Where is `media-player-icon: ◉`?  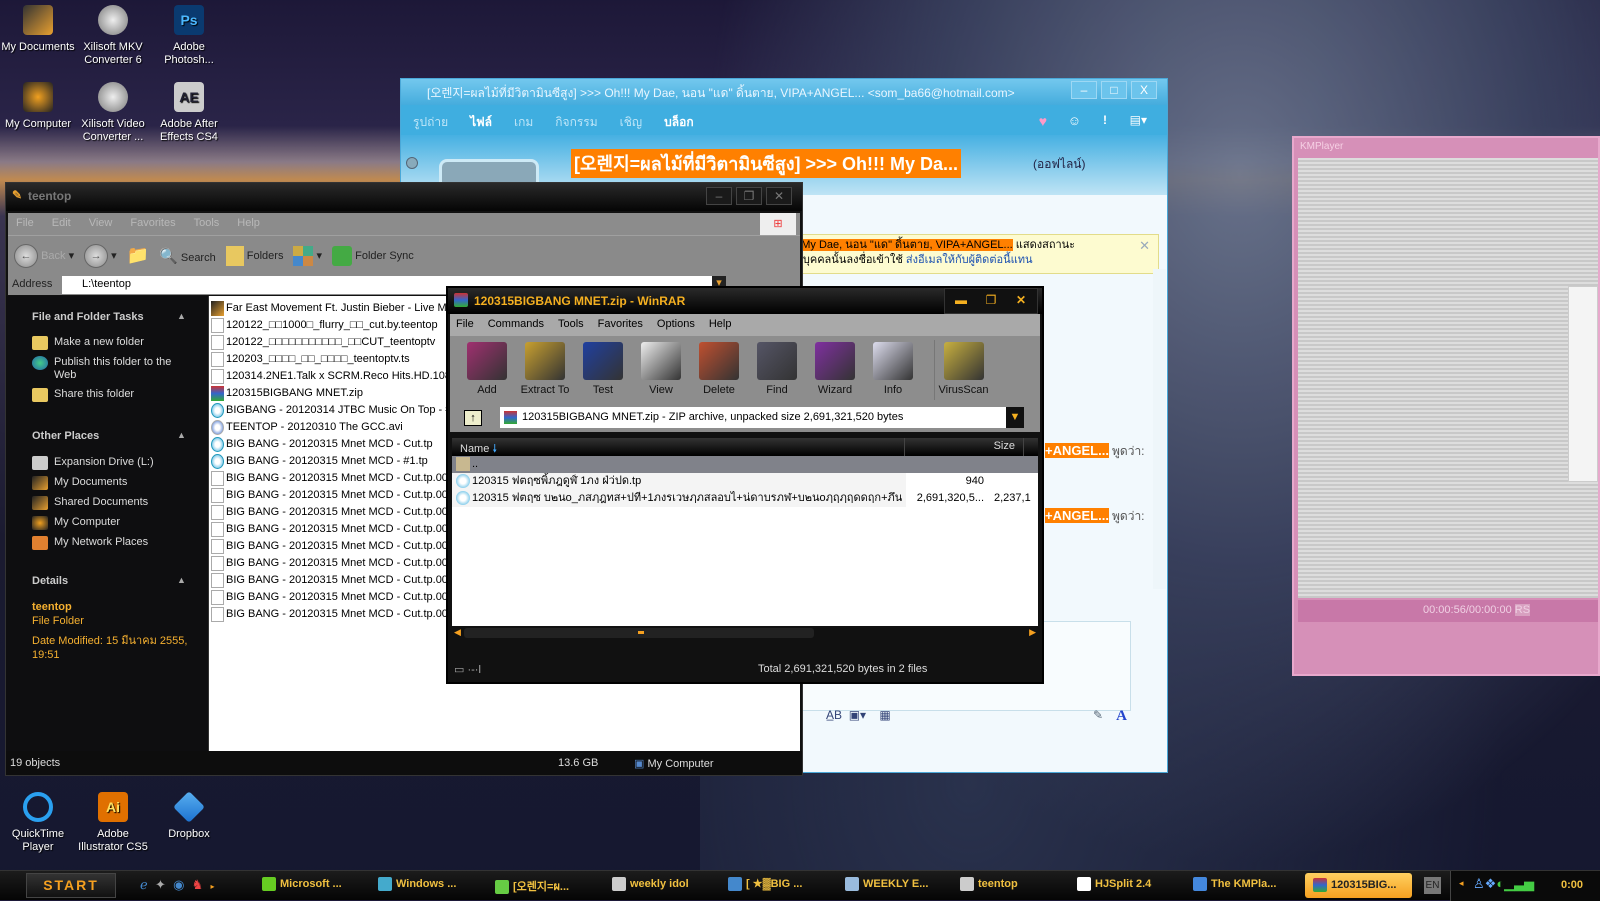
media-player-icon: ◉ is located at coordinates (178, 884).